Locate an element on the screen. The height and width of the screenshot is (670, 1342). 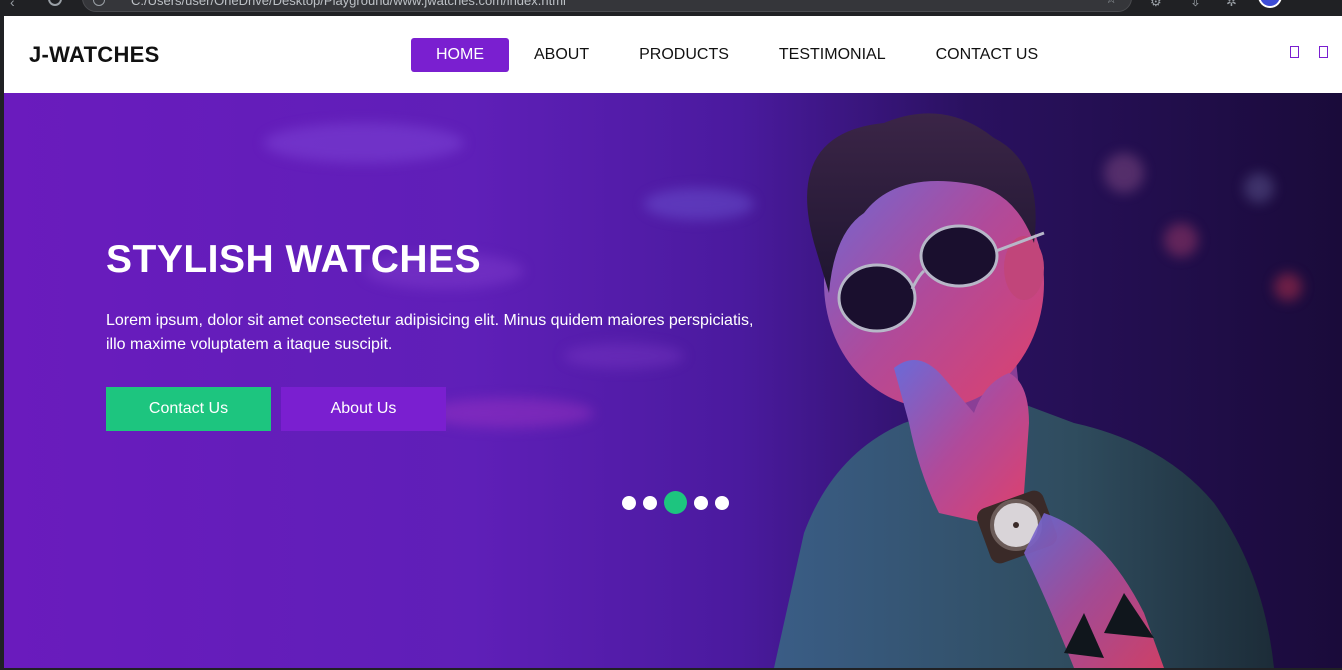
hero-title: STYLISH WATCHES is located at coordinates (294, 259).